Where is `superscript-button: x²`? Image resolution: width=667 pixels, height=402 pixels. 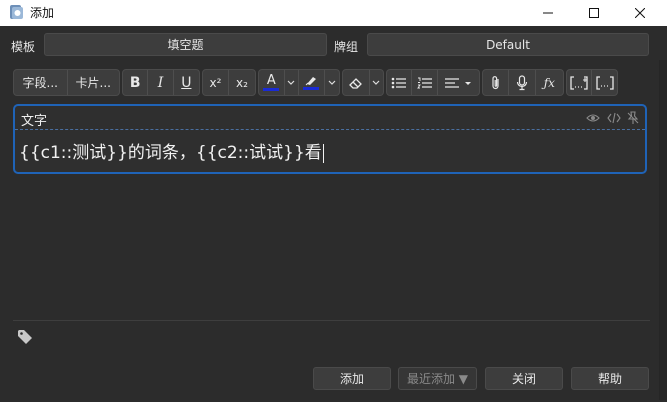
superscript-button: x² is located at coordinates (216, 82).